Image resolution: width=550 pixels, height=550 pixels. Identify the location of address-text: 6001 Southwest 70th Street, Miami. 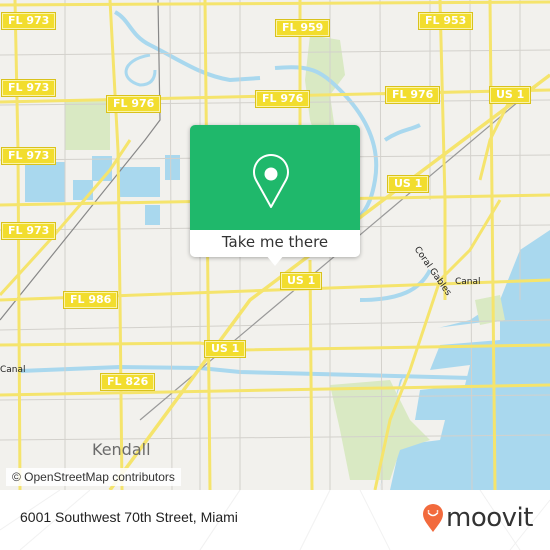
(129, 517).